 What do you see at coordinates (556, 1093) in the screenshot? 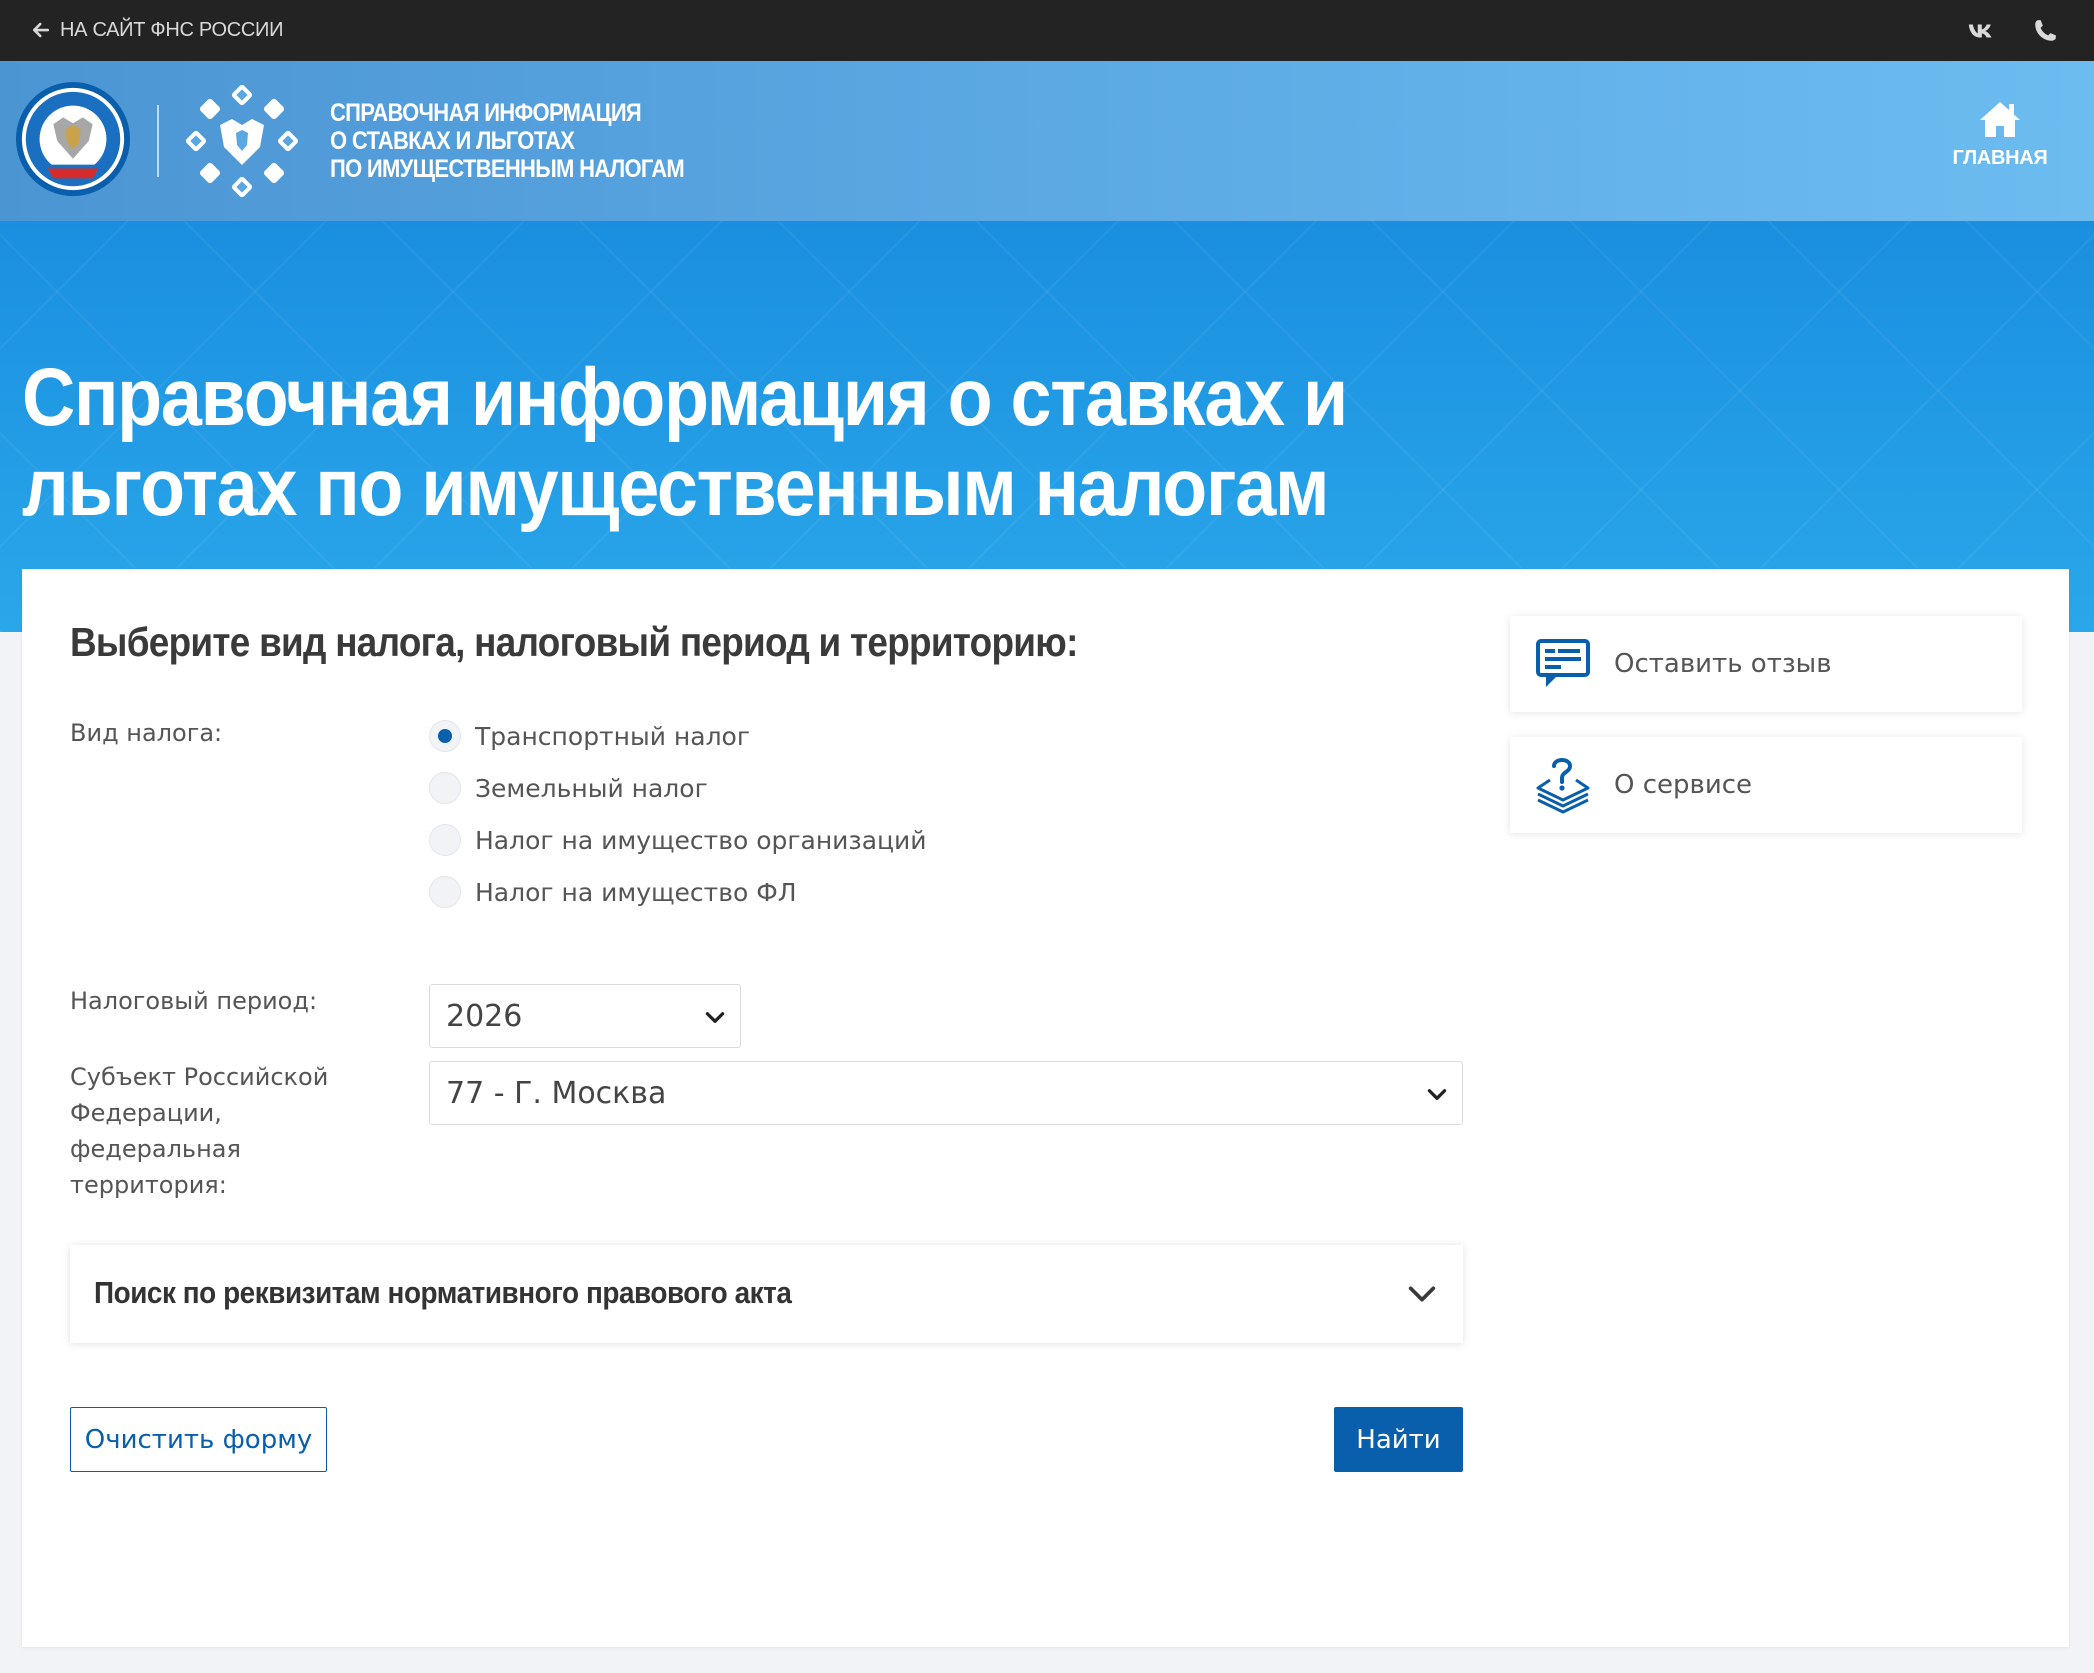
I see `region-value: 77 - Г. Москва` at bounding box center [556, 1093].